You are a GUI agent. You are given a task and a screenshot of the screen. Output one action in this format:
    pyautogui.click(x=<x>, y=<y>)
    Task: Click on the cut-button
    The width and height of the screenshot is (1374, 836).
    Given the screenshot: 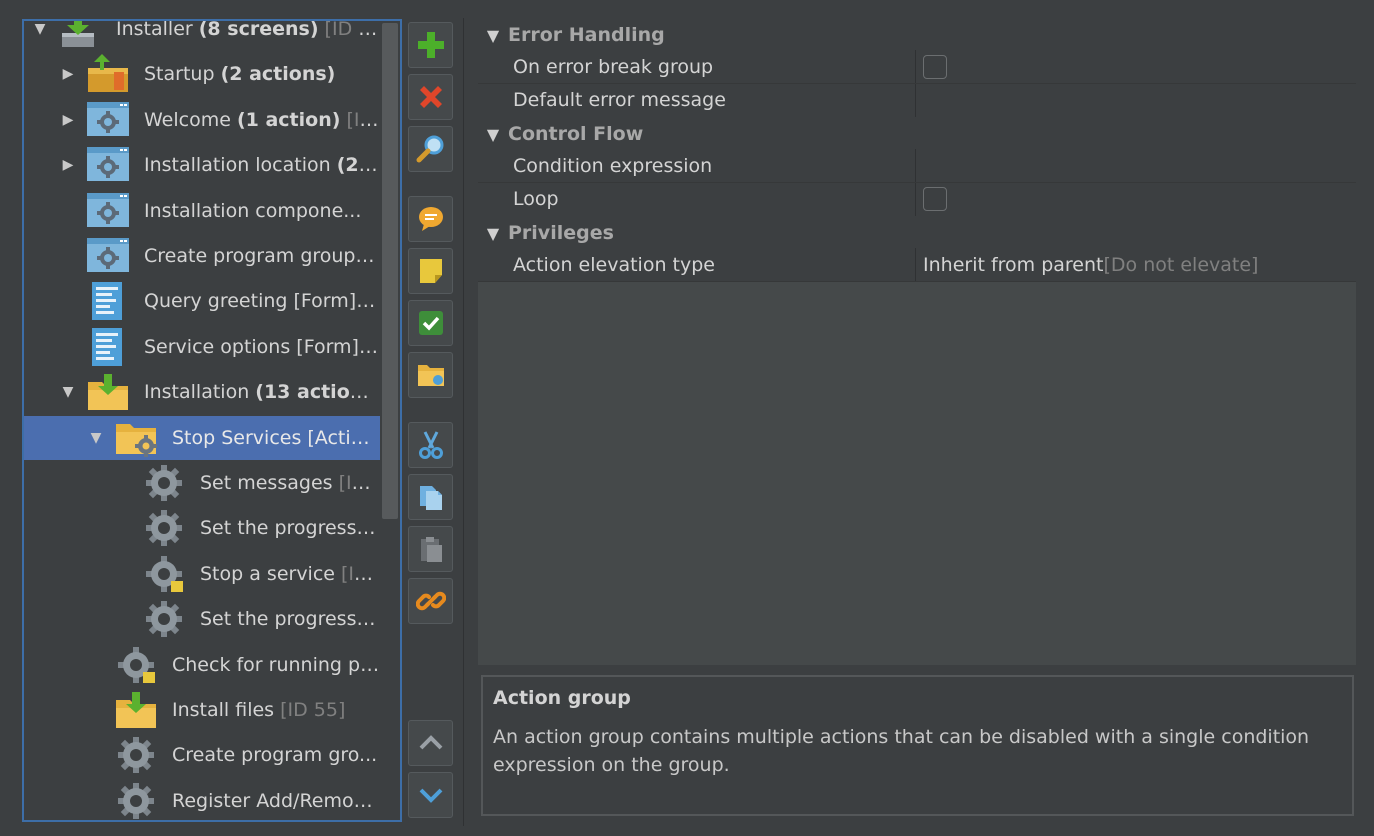 What is the action you would take?
    pyautogui.click(x=430, y=445)
    